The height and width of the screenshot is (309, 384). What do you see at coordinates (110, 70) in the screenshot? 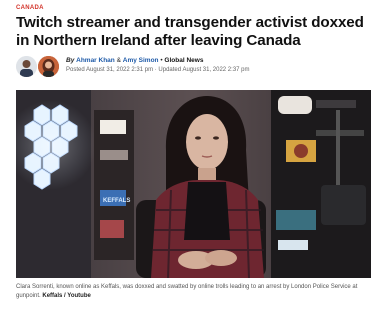
I see `posted-date: Posted August 31, 2022 2:31 pm` at bounding box center [110, 70].